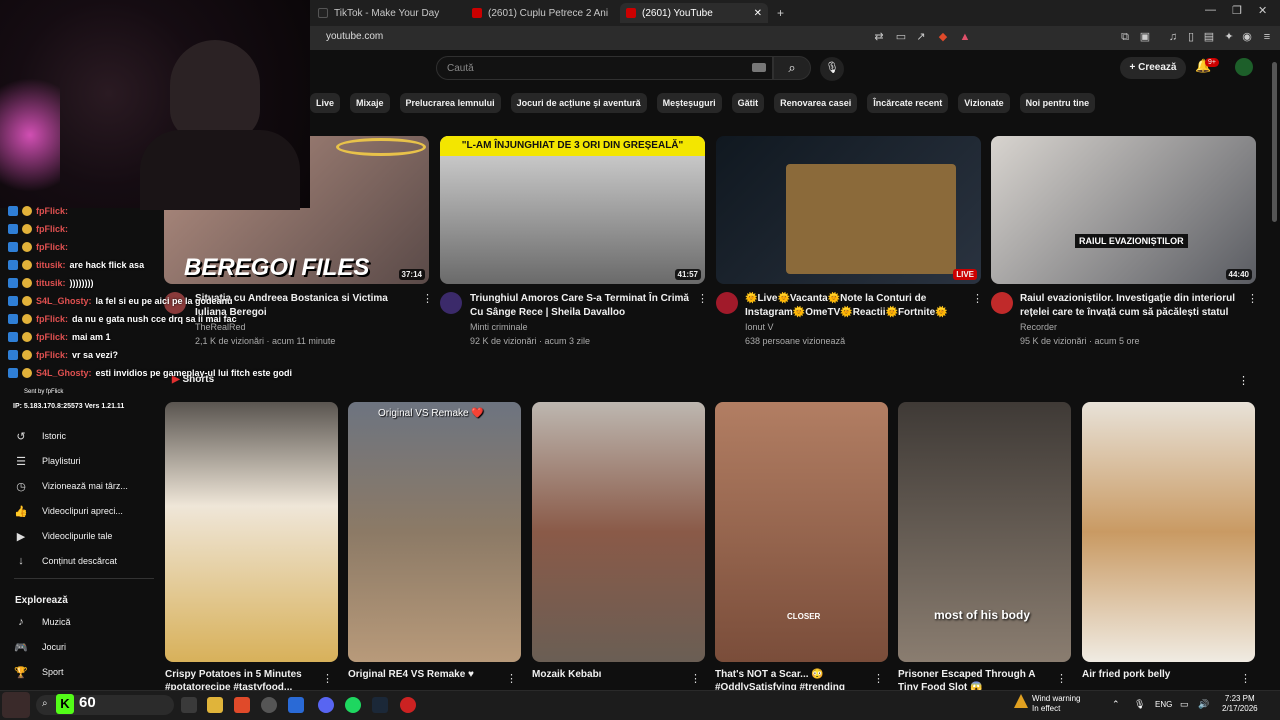 This screenshot has width=1280, height=720. I want to click on search-button: ⌕, so click(792, 68).